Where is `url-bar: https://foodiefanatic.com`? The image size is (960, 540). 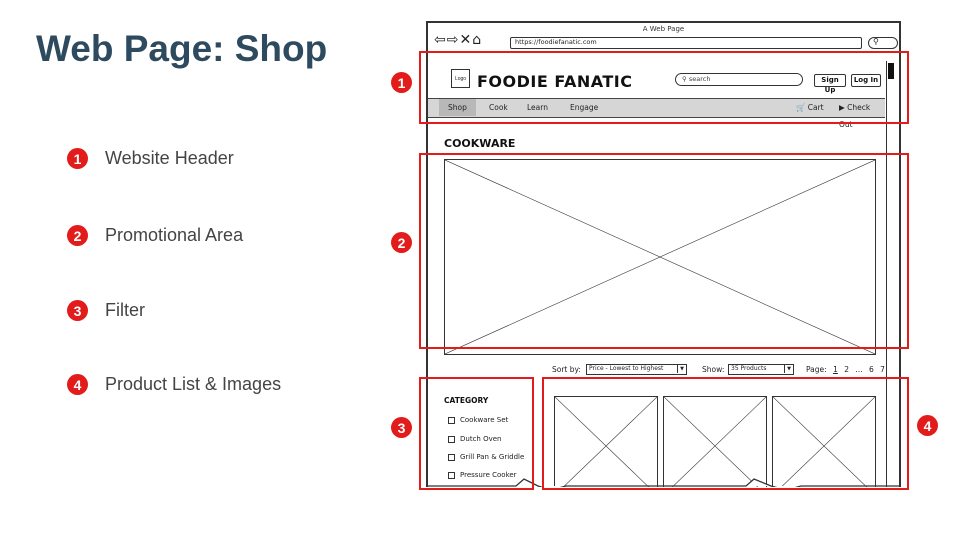
url-bar: https://foodiefanatic.com is located at coordinates (686, 43).